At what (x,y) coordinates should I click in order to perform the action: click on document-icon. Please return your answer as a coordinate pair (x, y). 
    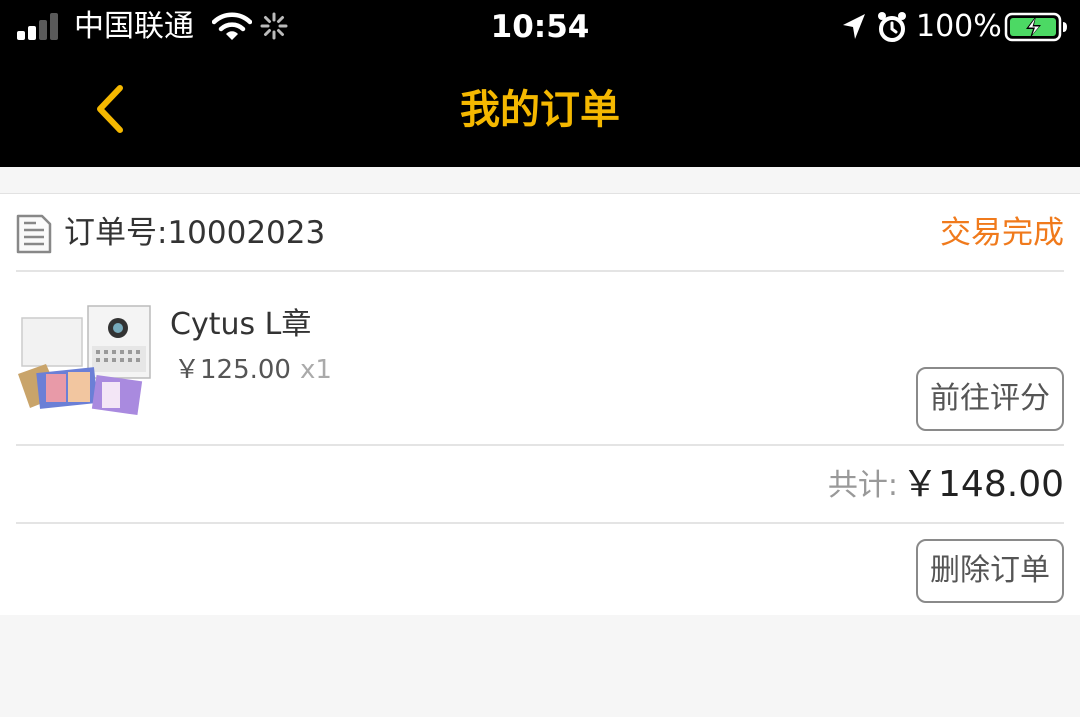
    Looking at the image, I should click on (34, 236).